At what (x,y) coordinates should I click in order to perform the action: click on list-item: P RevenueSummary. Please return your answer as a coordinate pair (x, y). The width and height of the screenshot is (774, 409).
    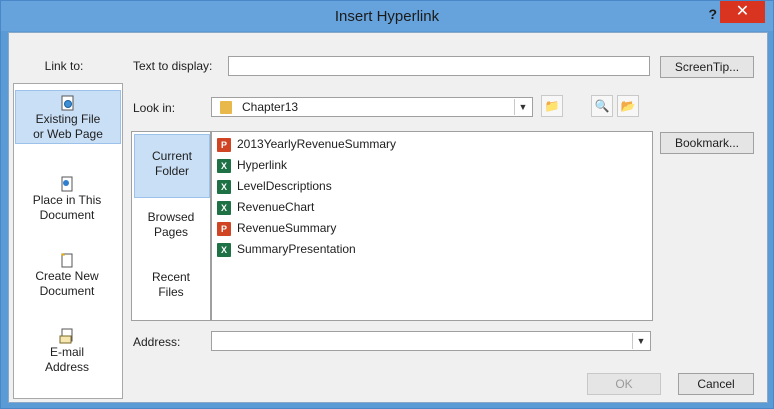
    Looking at the image, I should click on (276, 228).